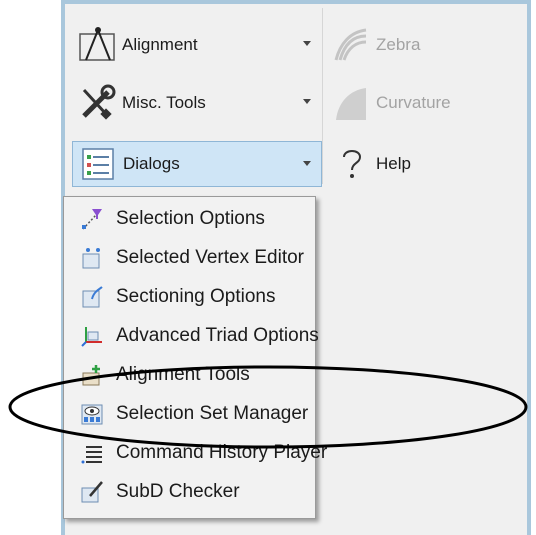 This screenshot has width=536, height=535. What do you see at coordinates (92, 219) in the screenshot?
I see `funnel-selection-icon` at bounding box center [92, 219].